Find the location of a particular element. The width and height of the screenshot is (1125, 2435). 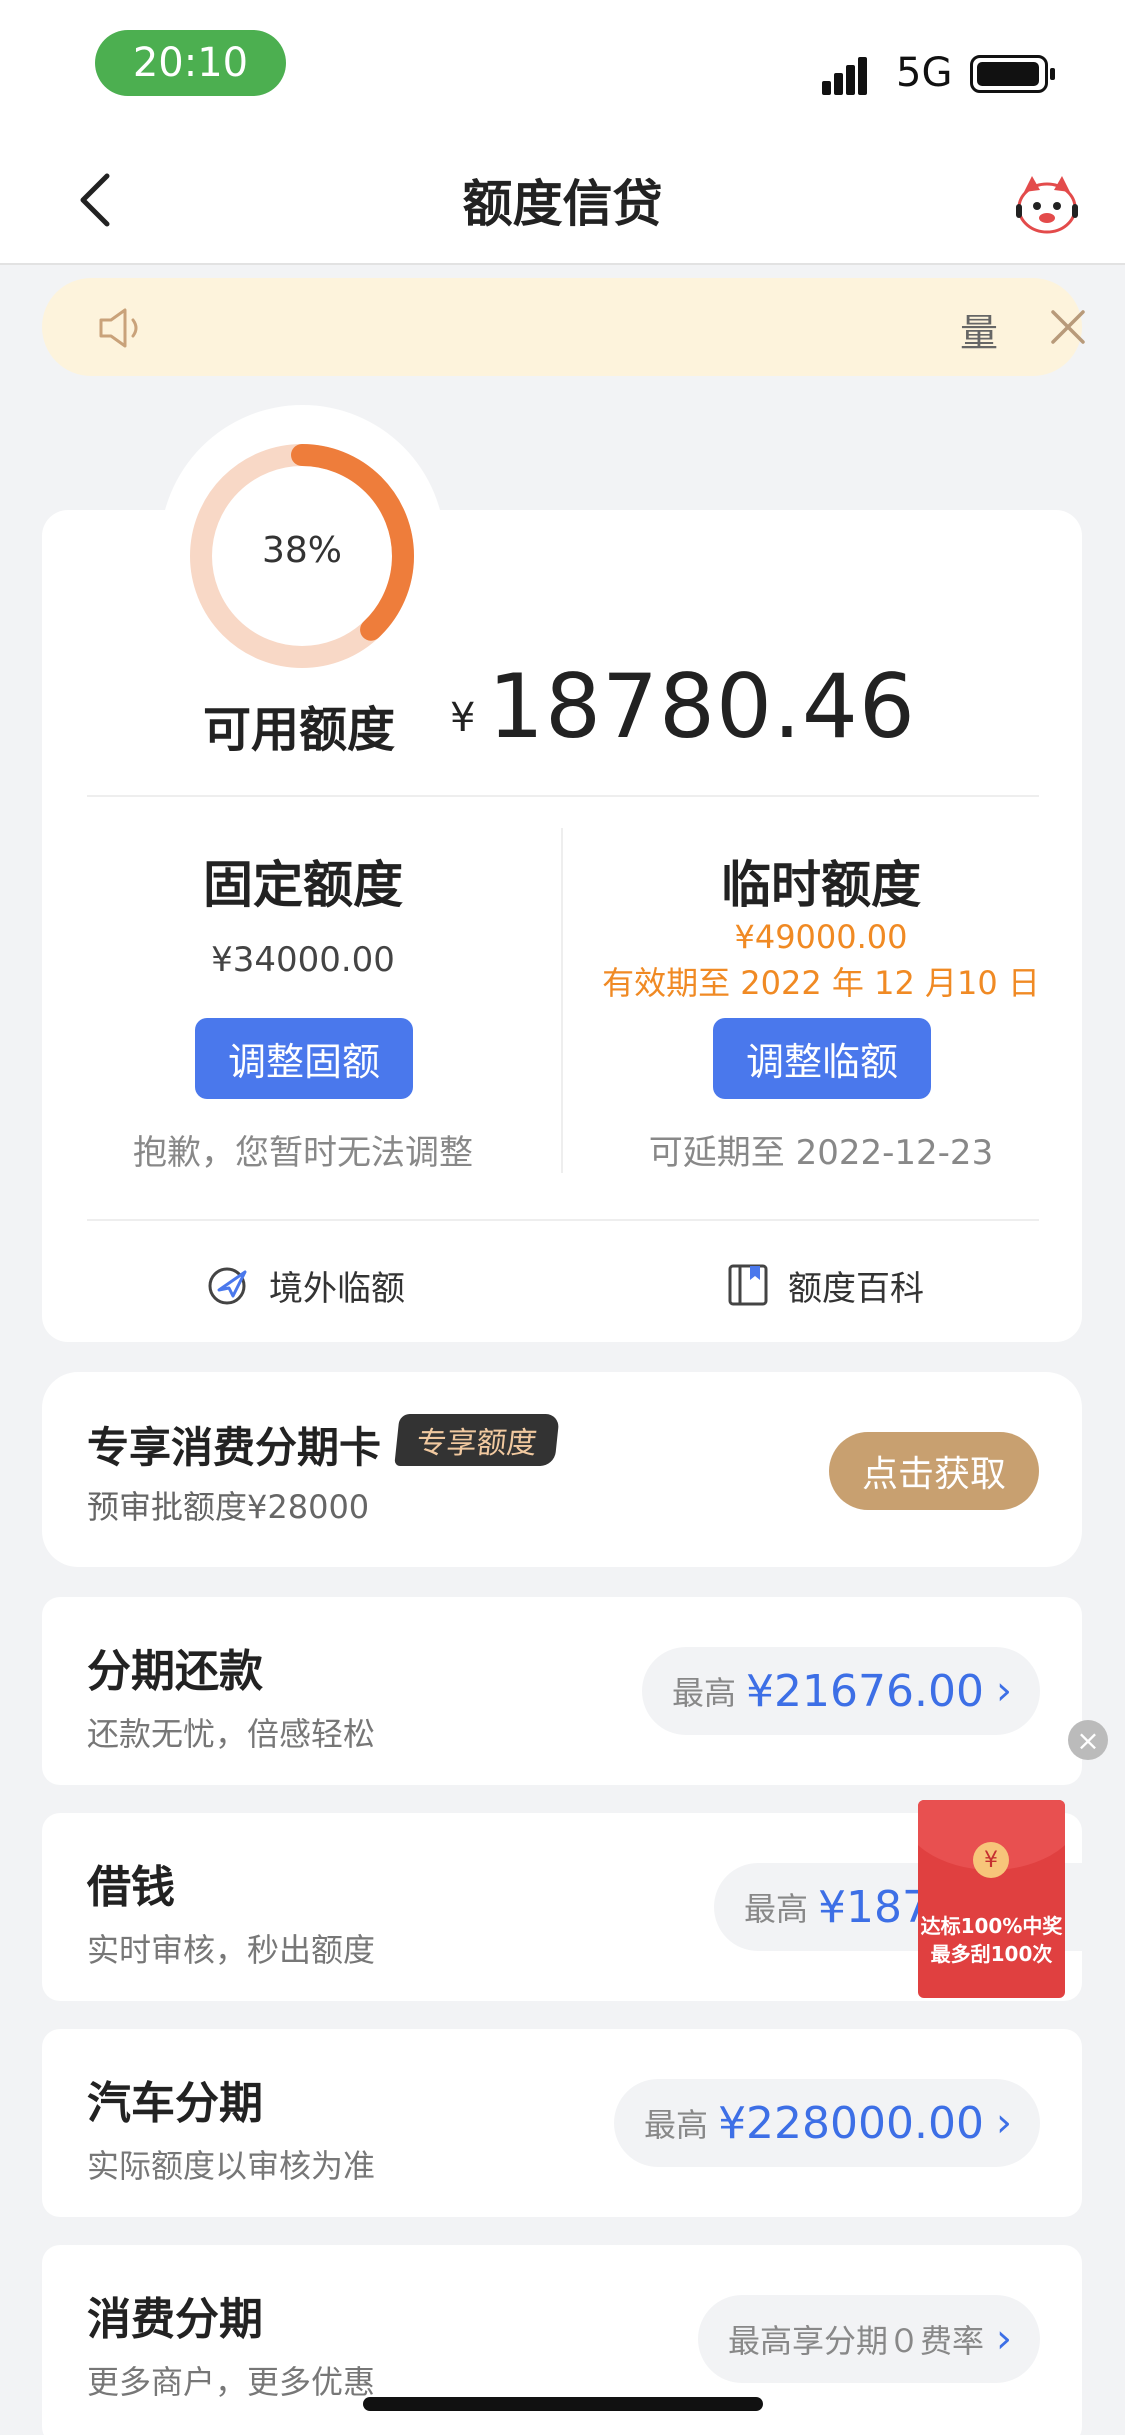

product-title: 消费分期 is located at coordinates (175, 2319).